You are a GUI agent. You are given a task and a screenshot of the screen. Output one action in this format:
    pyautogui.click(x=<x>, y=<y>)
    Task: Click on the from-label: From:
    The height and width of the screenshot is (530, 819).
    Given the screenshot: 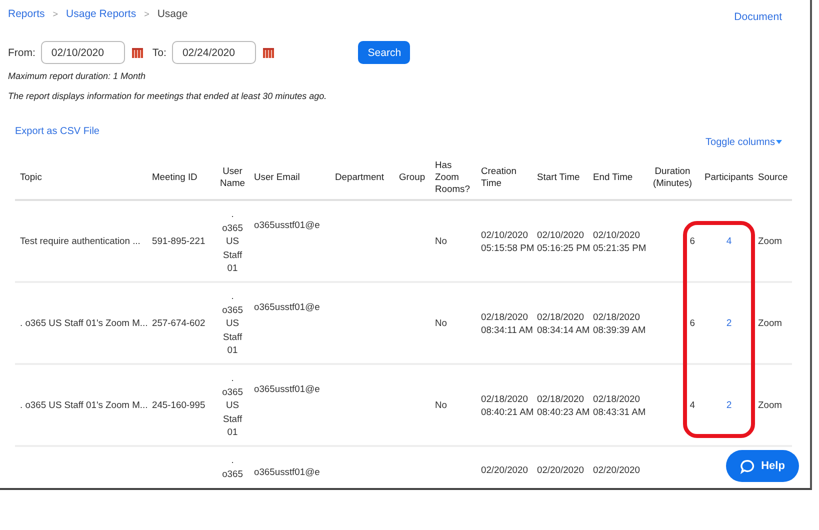 What is the action you would take?
    pyautogui.click(x=22, y=52)
    